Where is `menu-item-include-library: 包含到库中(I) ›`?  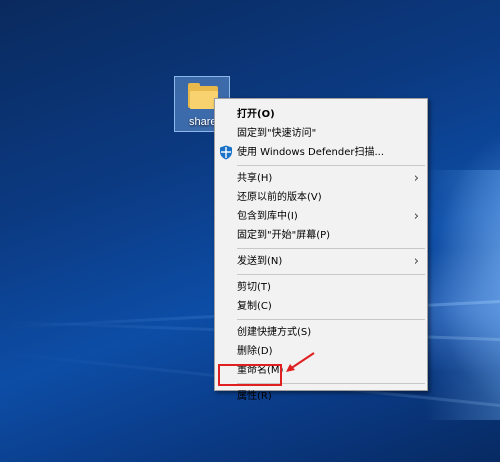
menu-item-include-library: 包含到库中(I) › is located at coordinates (321, 216).